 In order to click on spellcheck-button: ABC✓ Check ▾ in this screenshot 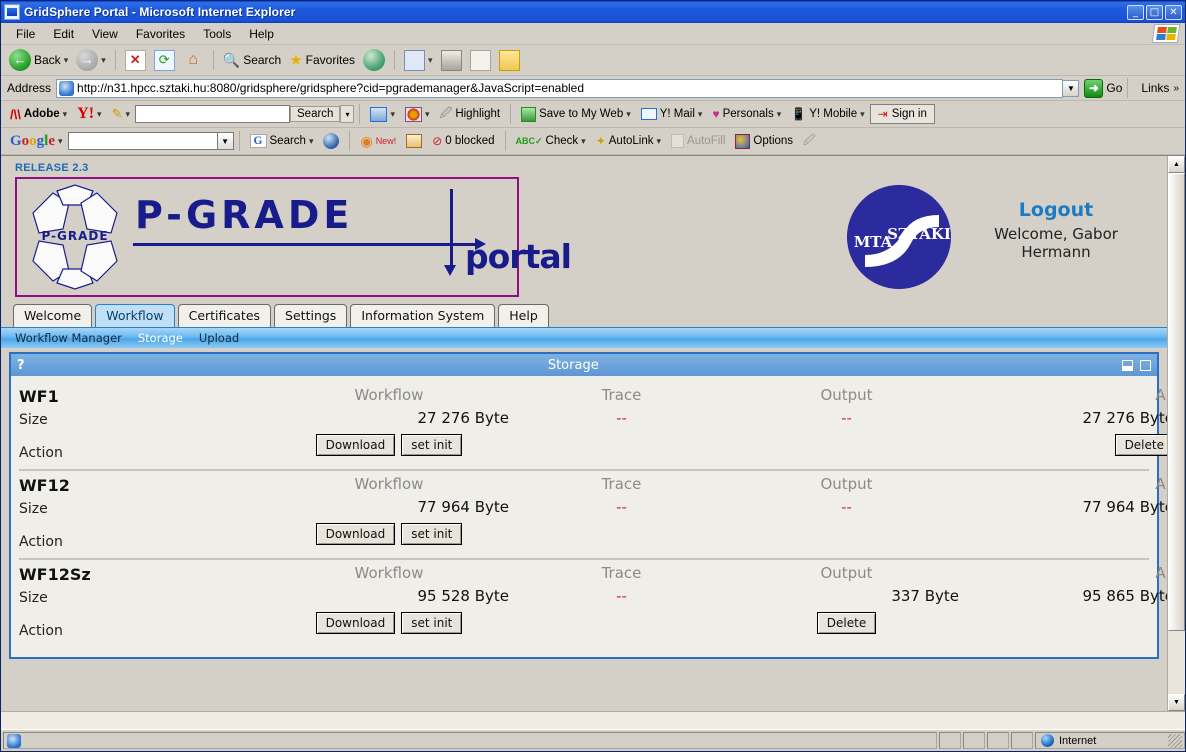, I will do `click(551, 141)`.